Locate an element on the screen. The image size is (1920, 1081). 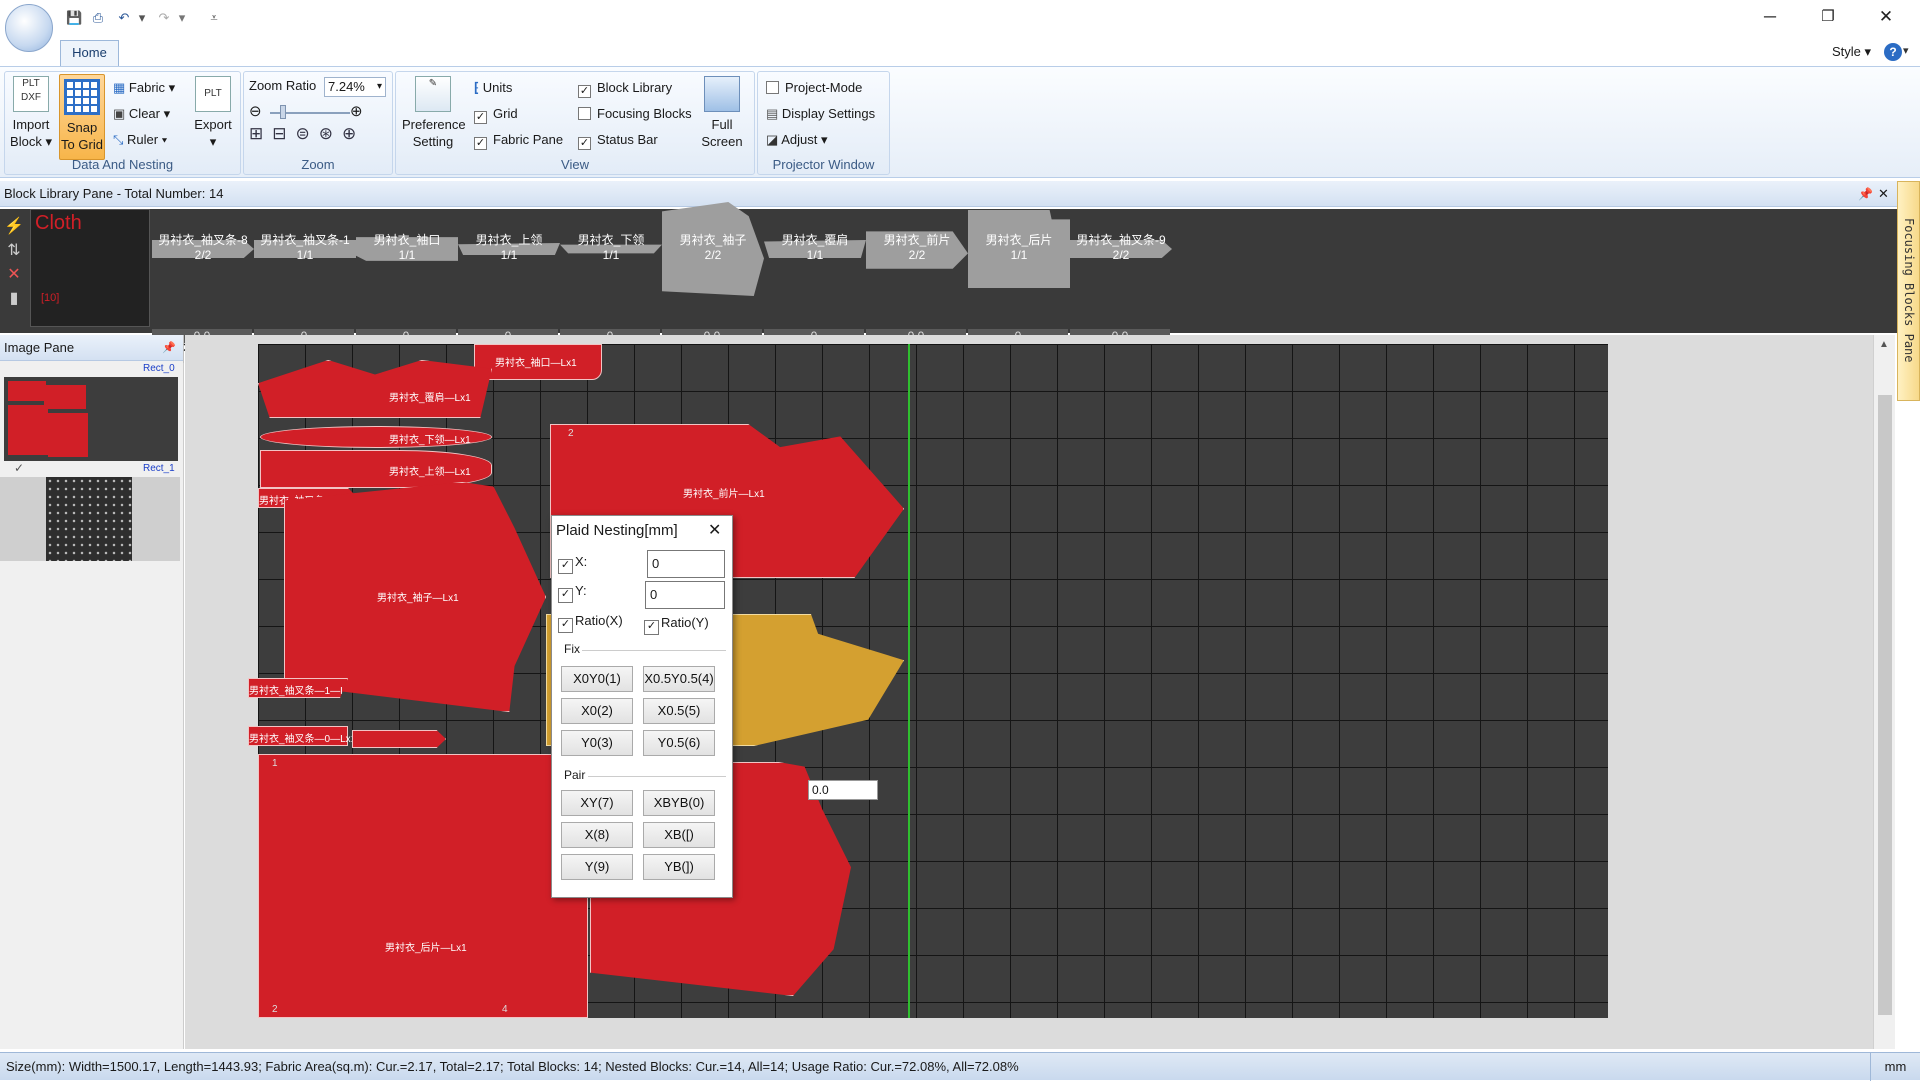
help-dropdown-icon: ▾ is located at coordinates (1906, 50).